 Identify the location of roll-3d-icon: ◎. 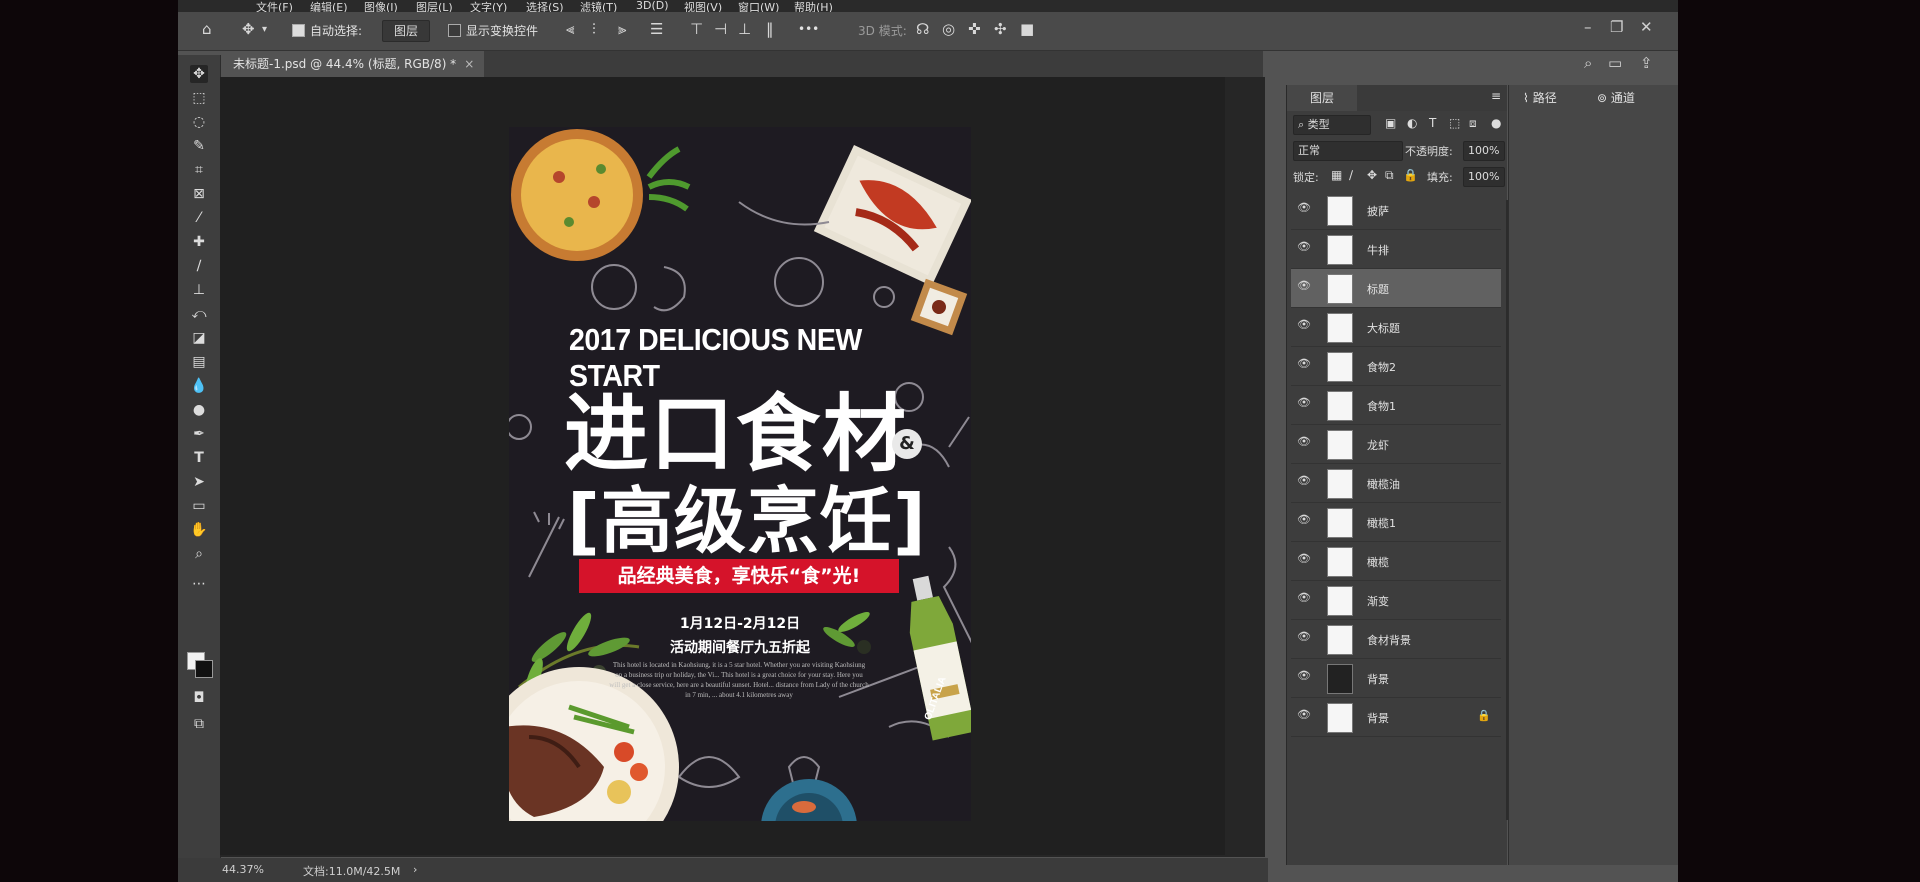
(948, 29).